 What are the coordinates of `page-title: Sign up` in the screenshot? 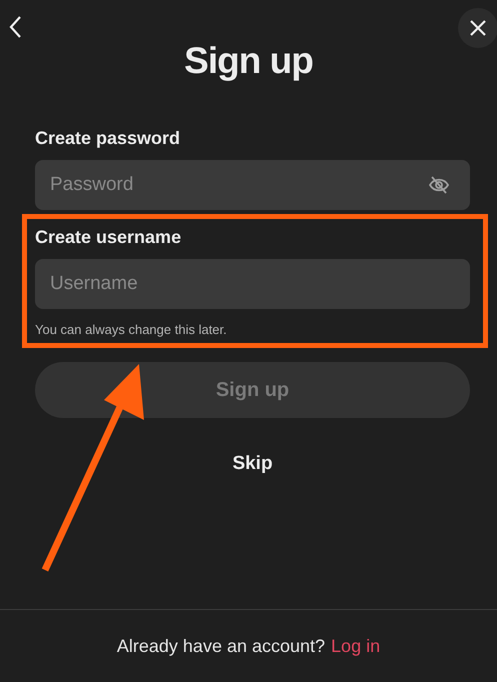 It's located at (248, 61).